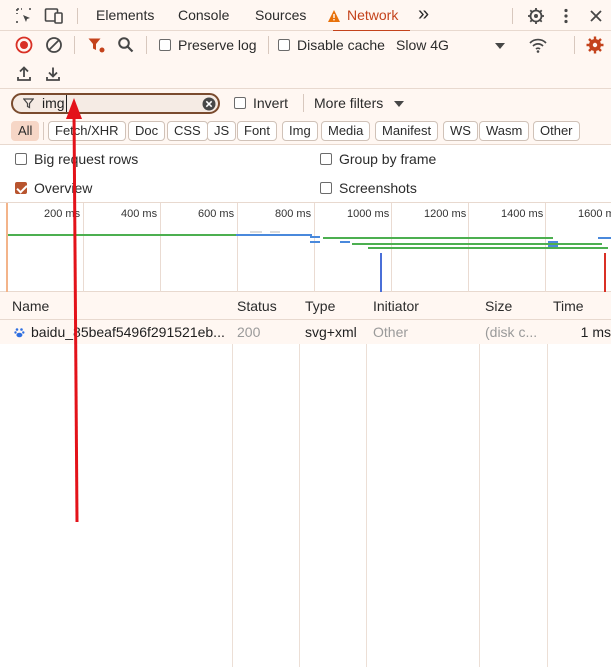  What do you see at coordinates (407, 131) in the screenshot?
I see `filter-chip-manifest: Manifest` at bounding box center [407, 131].